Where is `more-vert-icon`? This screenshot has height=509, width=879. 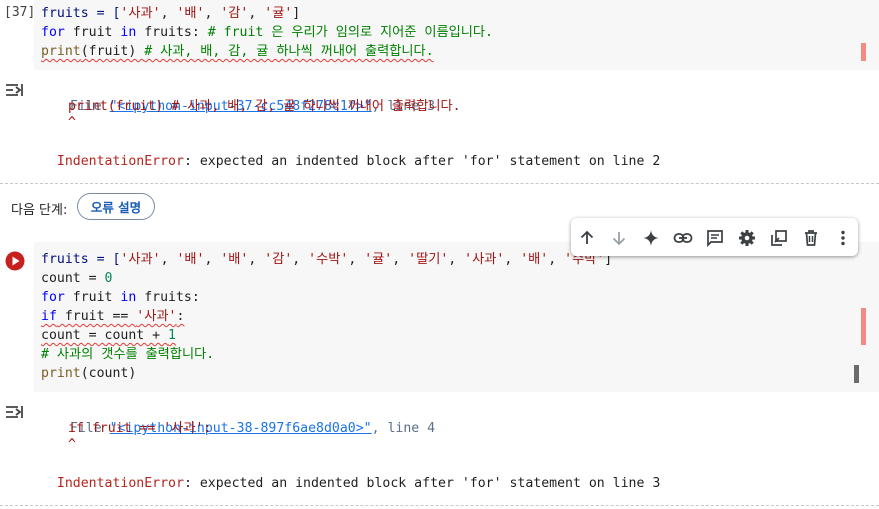
more-vert-icon is located at coordinates (843, 238).